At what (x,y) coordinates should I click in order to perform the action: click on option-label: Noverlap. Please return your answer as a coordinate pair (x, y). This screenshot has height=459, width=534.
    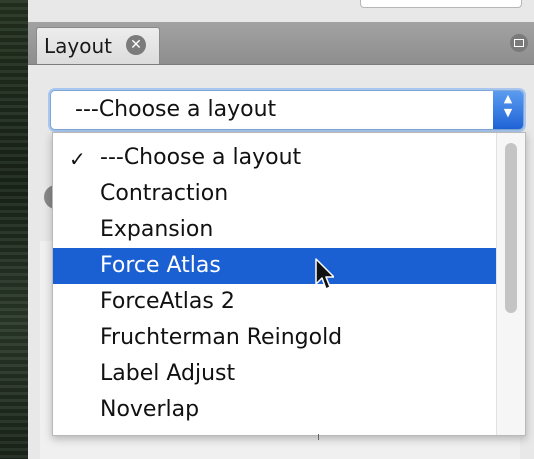
    Looking at the image, I should click on (150, 409).